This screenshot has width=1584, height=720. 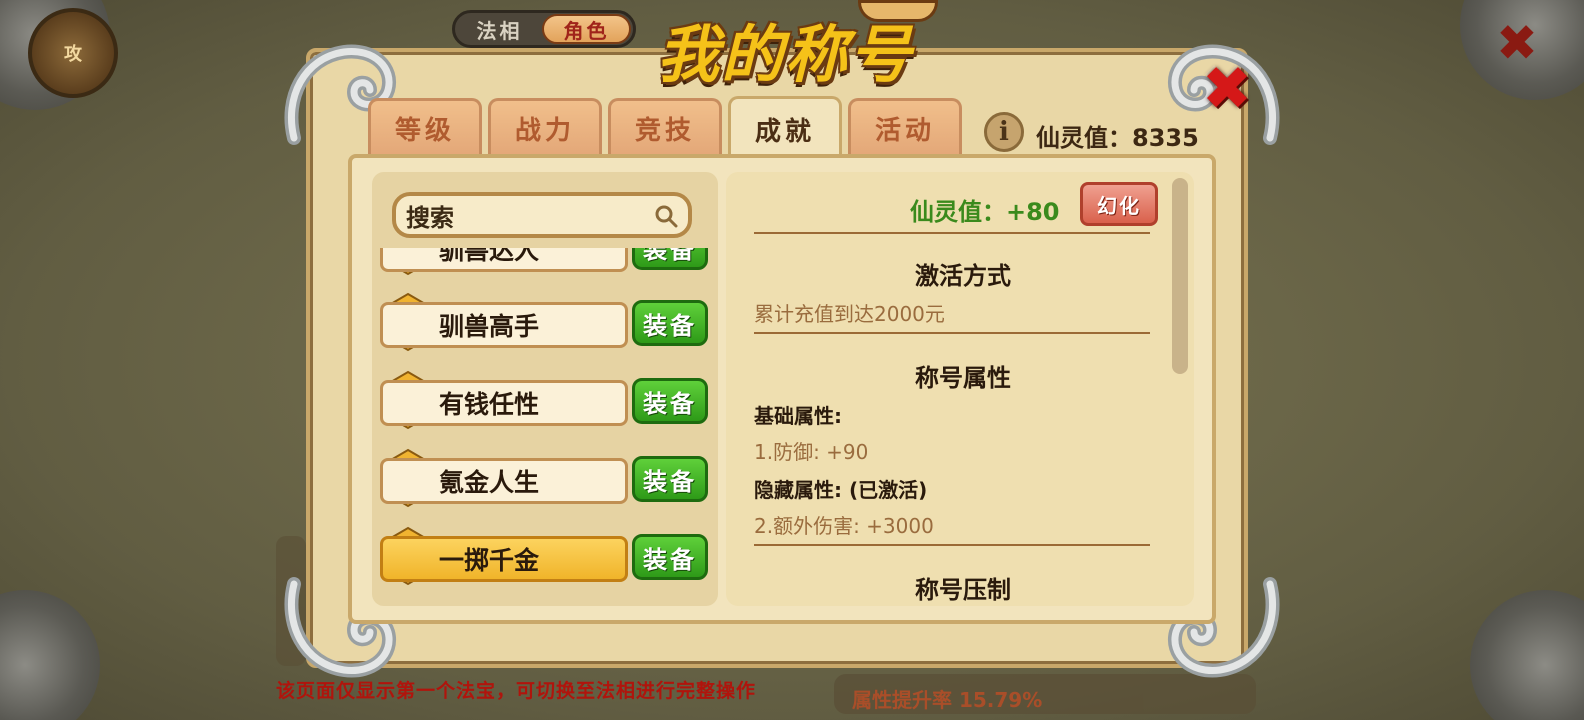 I want to click on list-item: 驯兽高手 装备, so click(x=545, y=322).